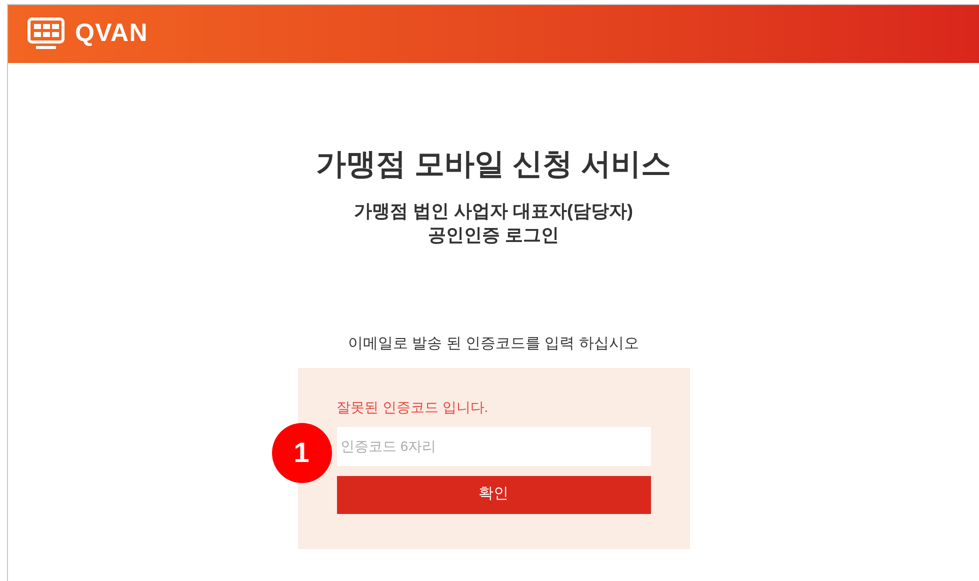 This screenshot has height=581, width=979. Describe the element at coordinates (493, 165) in the screenshot. I see `page-title: 가맹점 모바일 신청 서비스` at that location.